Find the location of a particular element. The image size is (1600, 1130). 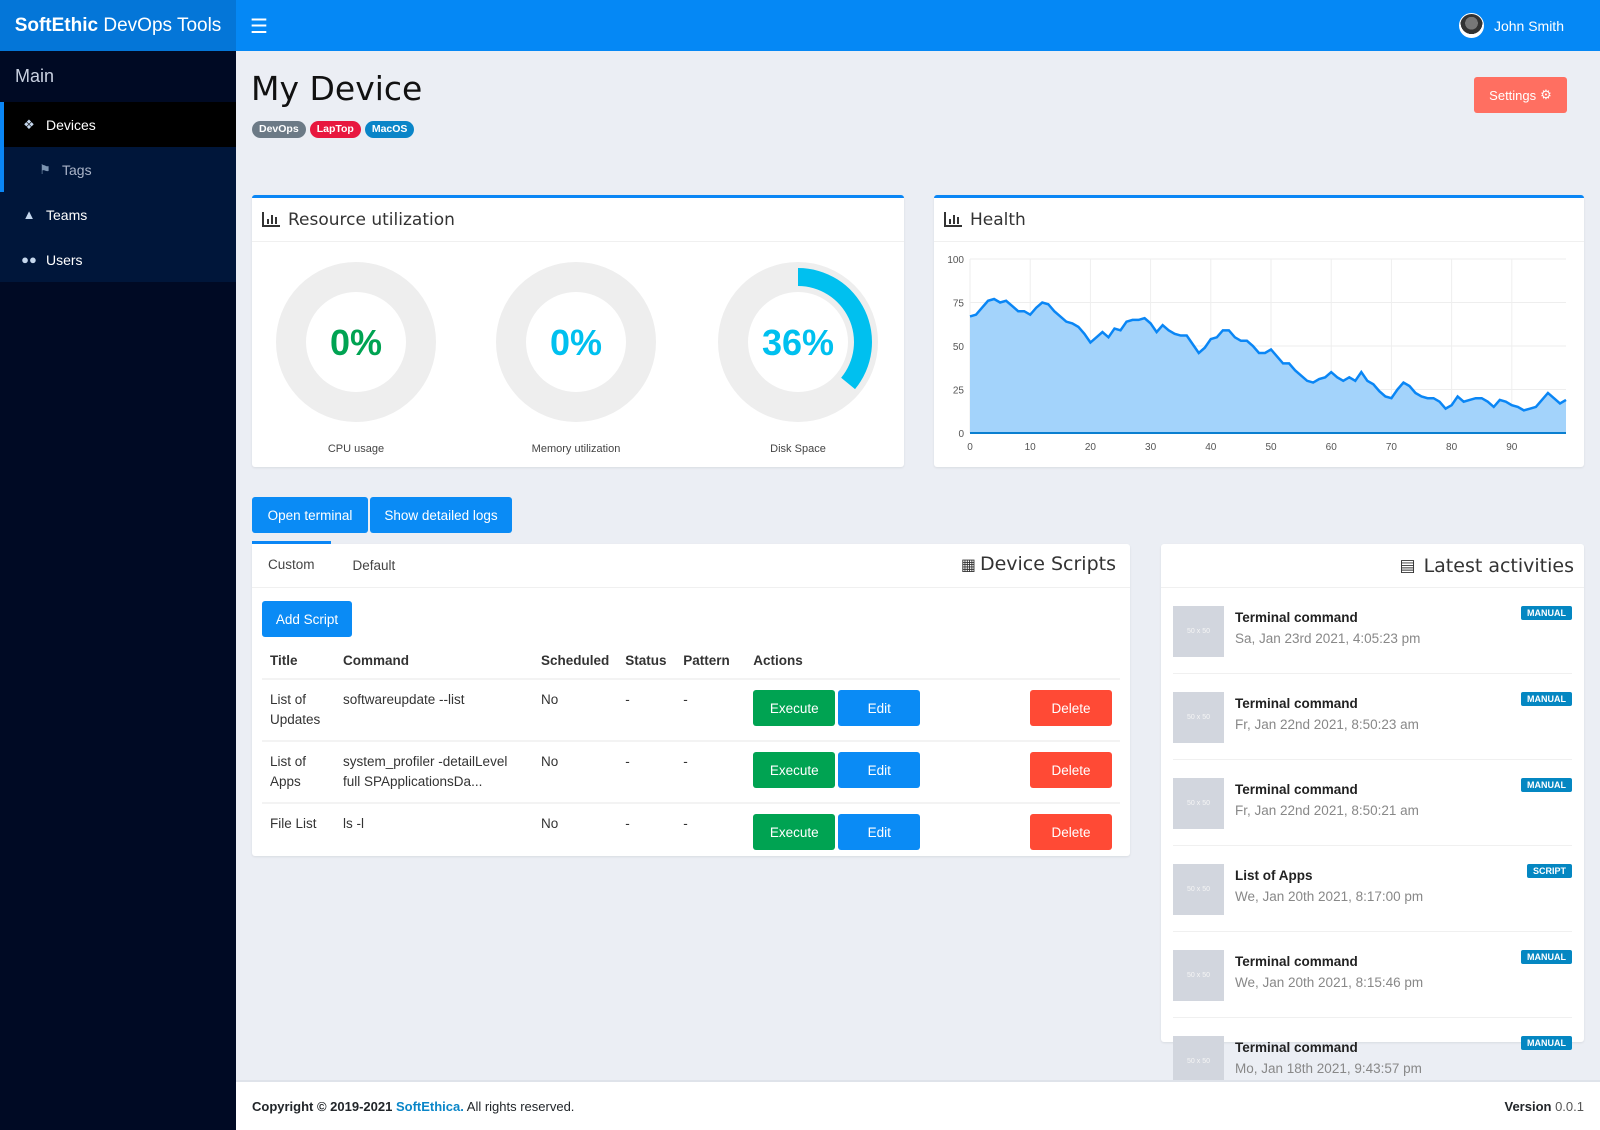

version-label: Version is located at coordinates (1528, 1106).